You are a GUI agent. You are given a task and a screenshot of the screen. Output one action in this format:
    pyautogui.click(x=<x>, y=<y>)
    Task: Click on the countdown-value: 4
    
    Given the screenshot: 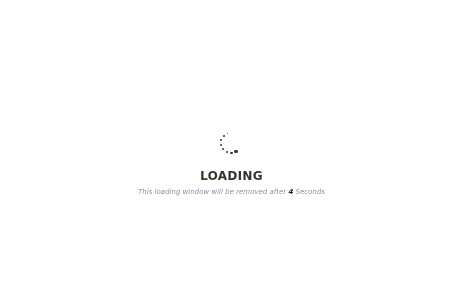 What is the action you would take?
    pyautogui.click(x=291, y=192)
    